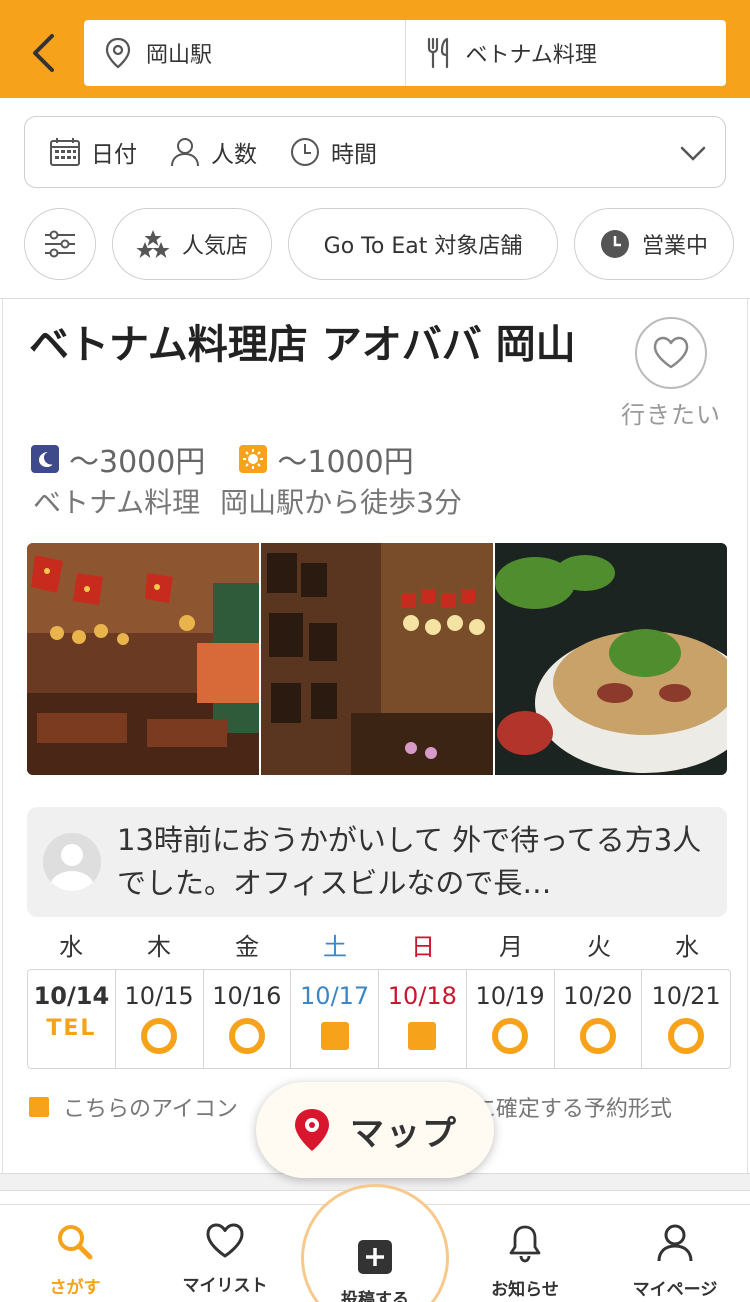  I want to click on genre-field: ベトナム料理, so click(565, 53).